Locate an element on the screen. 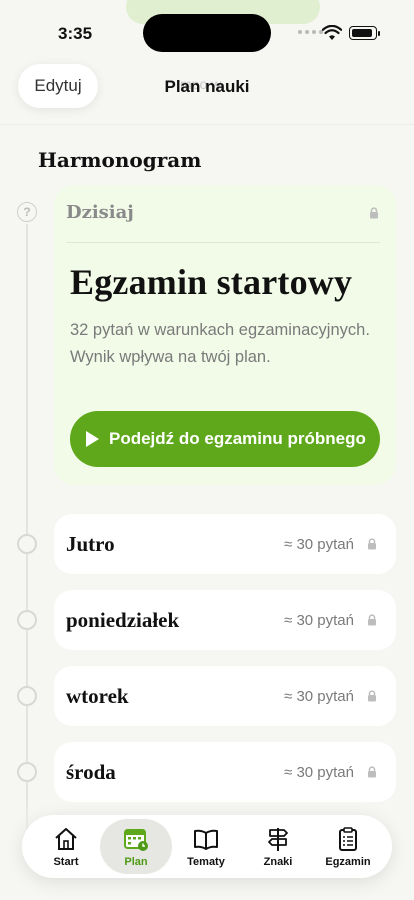  section-title: Harmonogram is located at coordinates (120, 160).